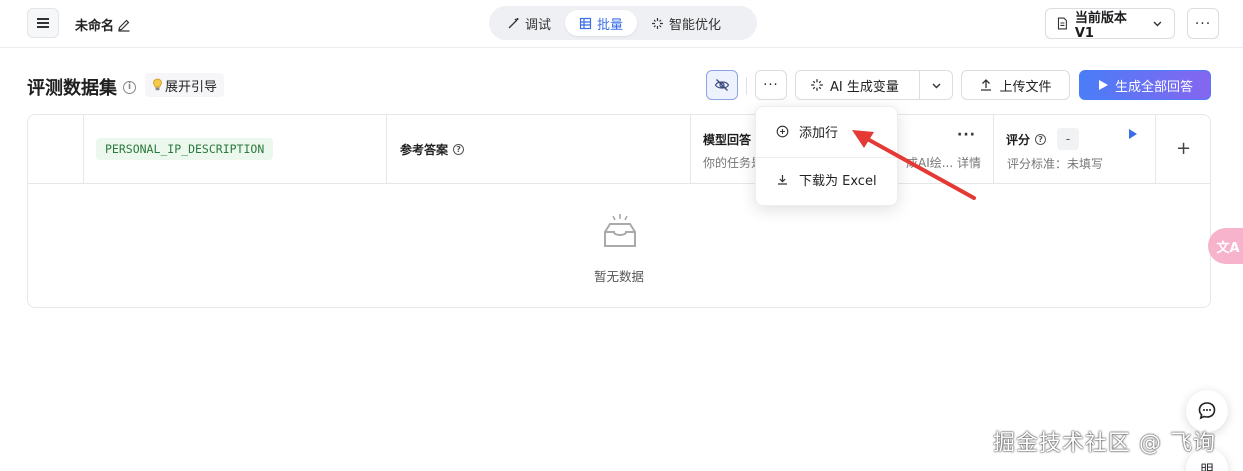 The image size is (1243, 471). I want to click on ai-generate-variable-button: AI 生成变量, so click(874, 85).